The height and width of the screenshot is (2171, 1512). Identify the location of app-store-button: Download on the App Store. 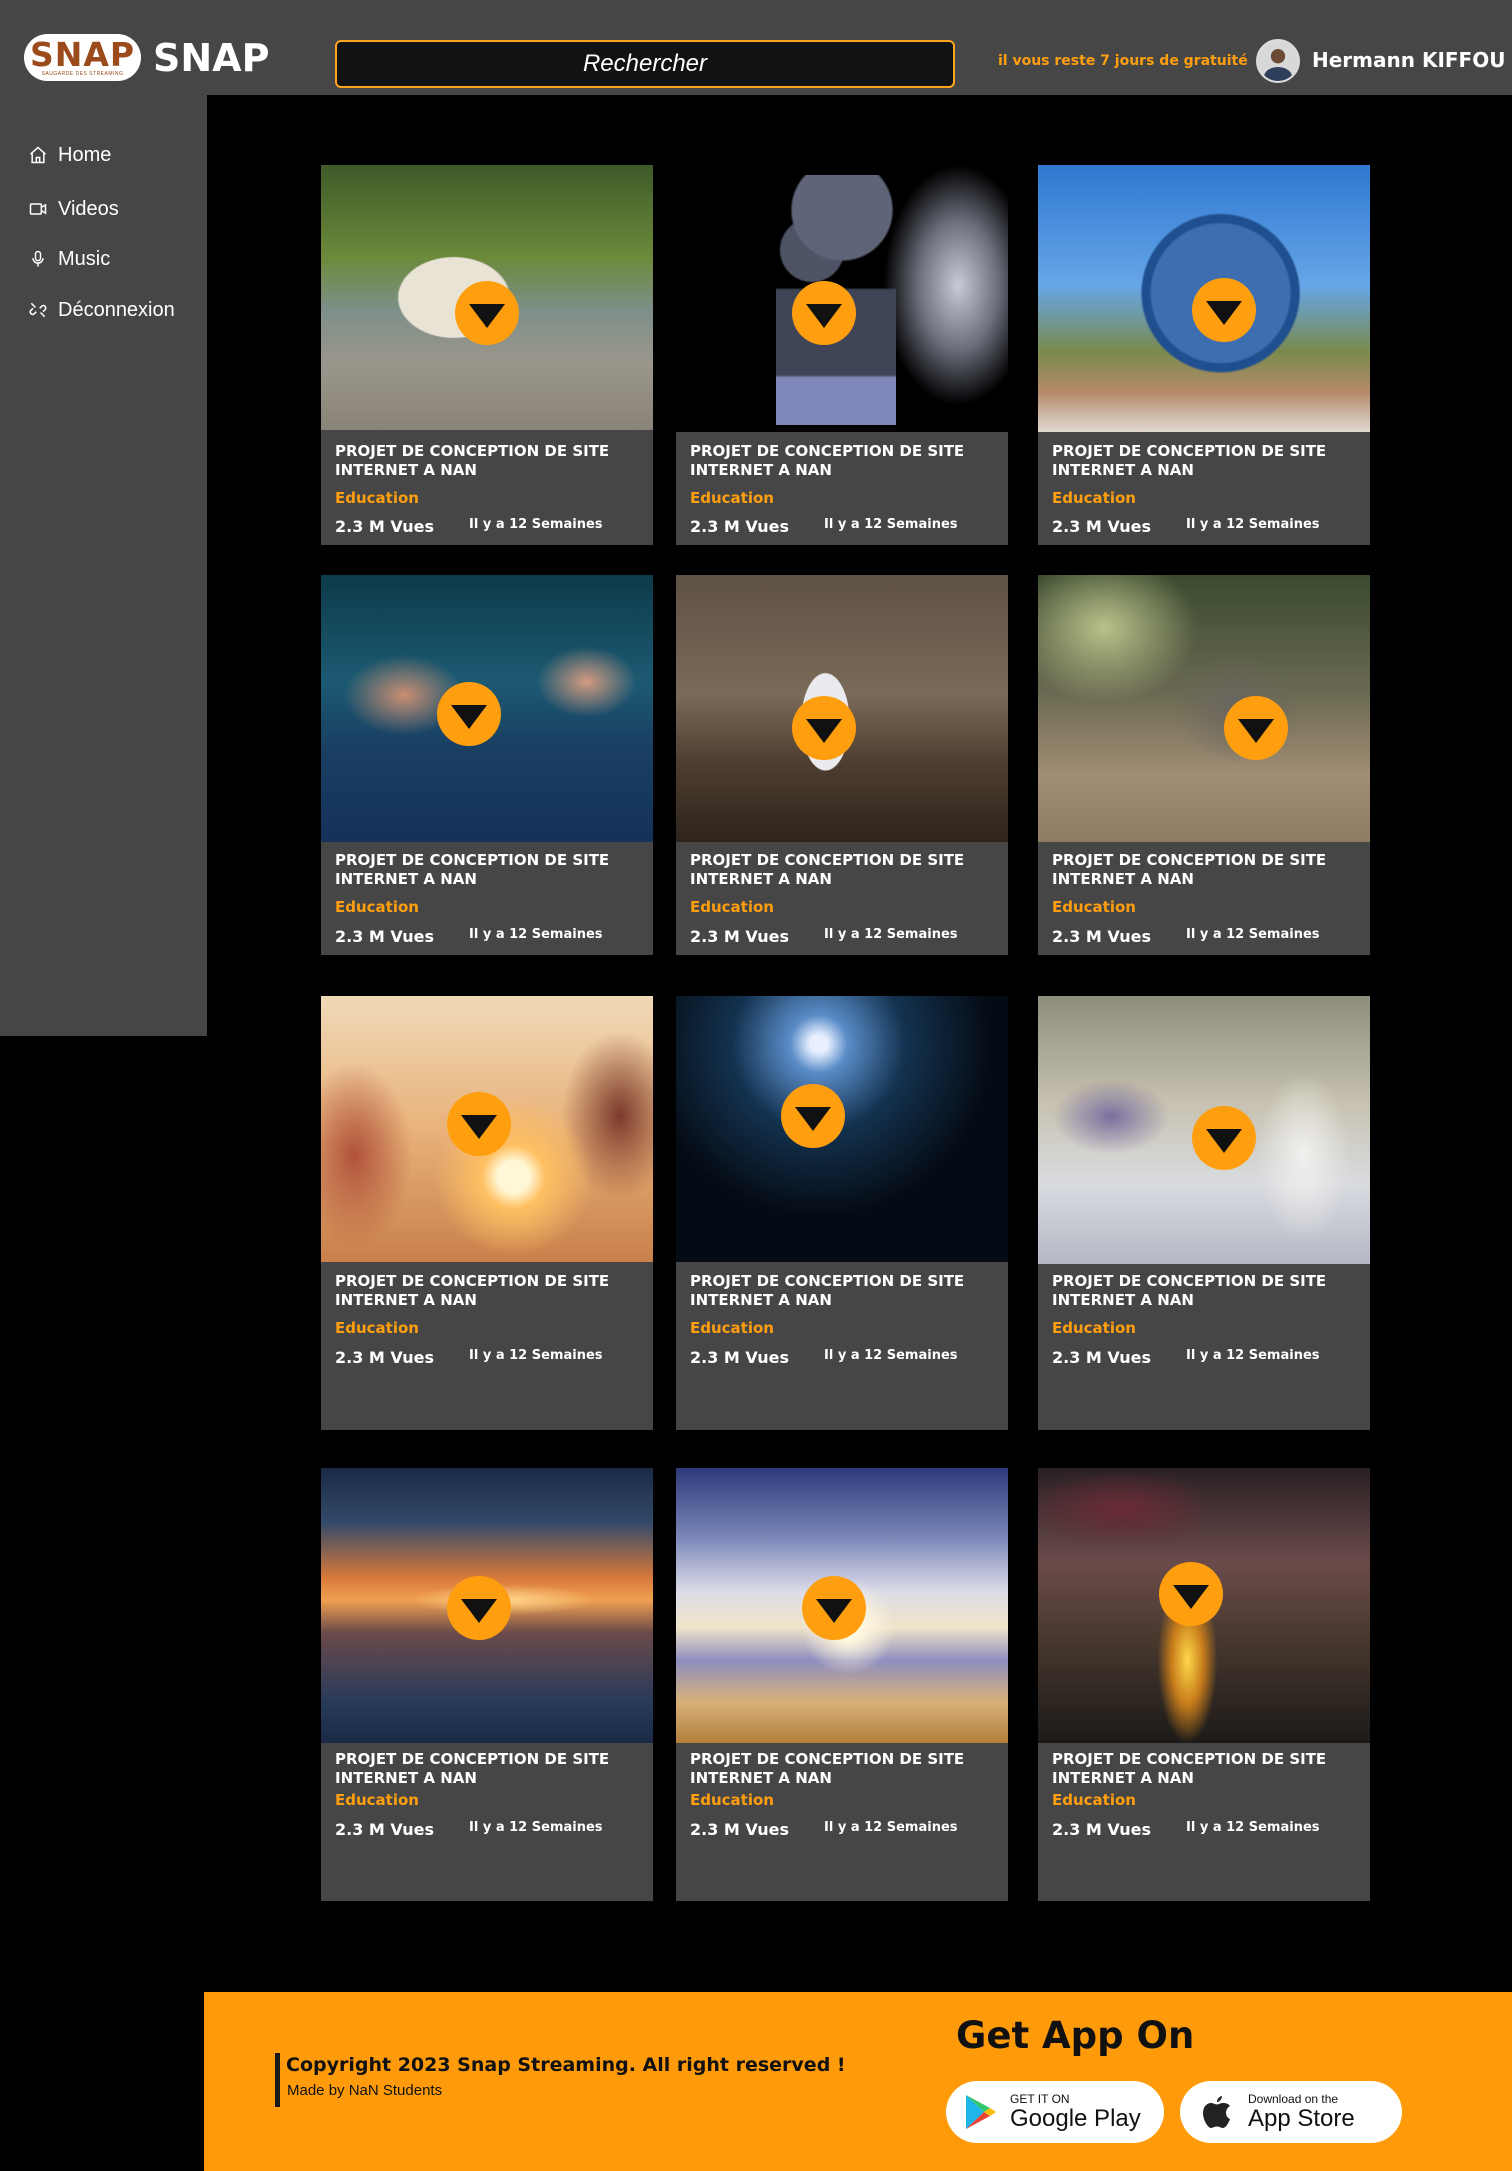
(1291, 2112).